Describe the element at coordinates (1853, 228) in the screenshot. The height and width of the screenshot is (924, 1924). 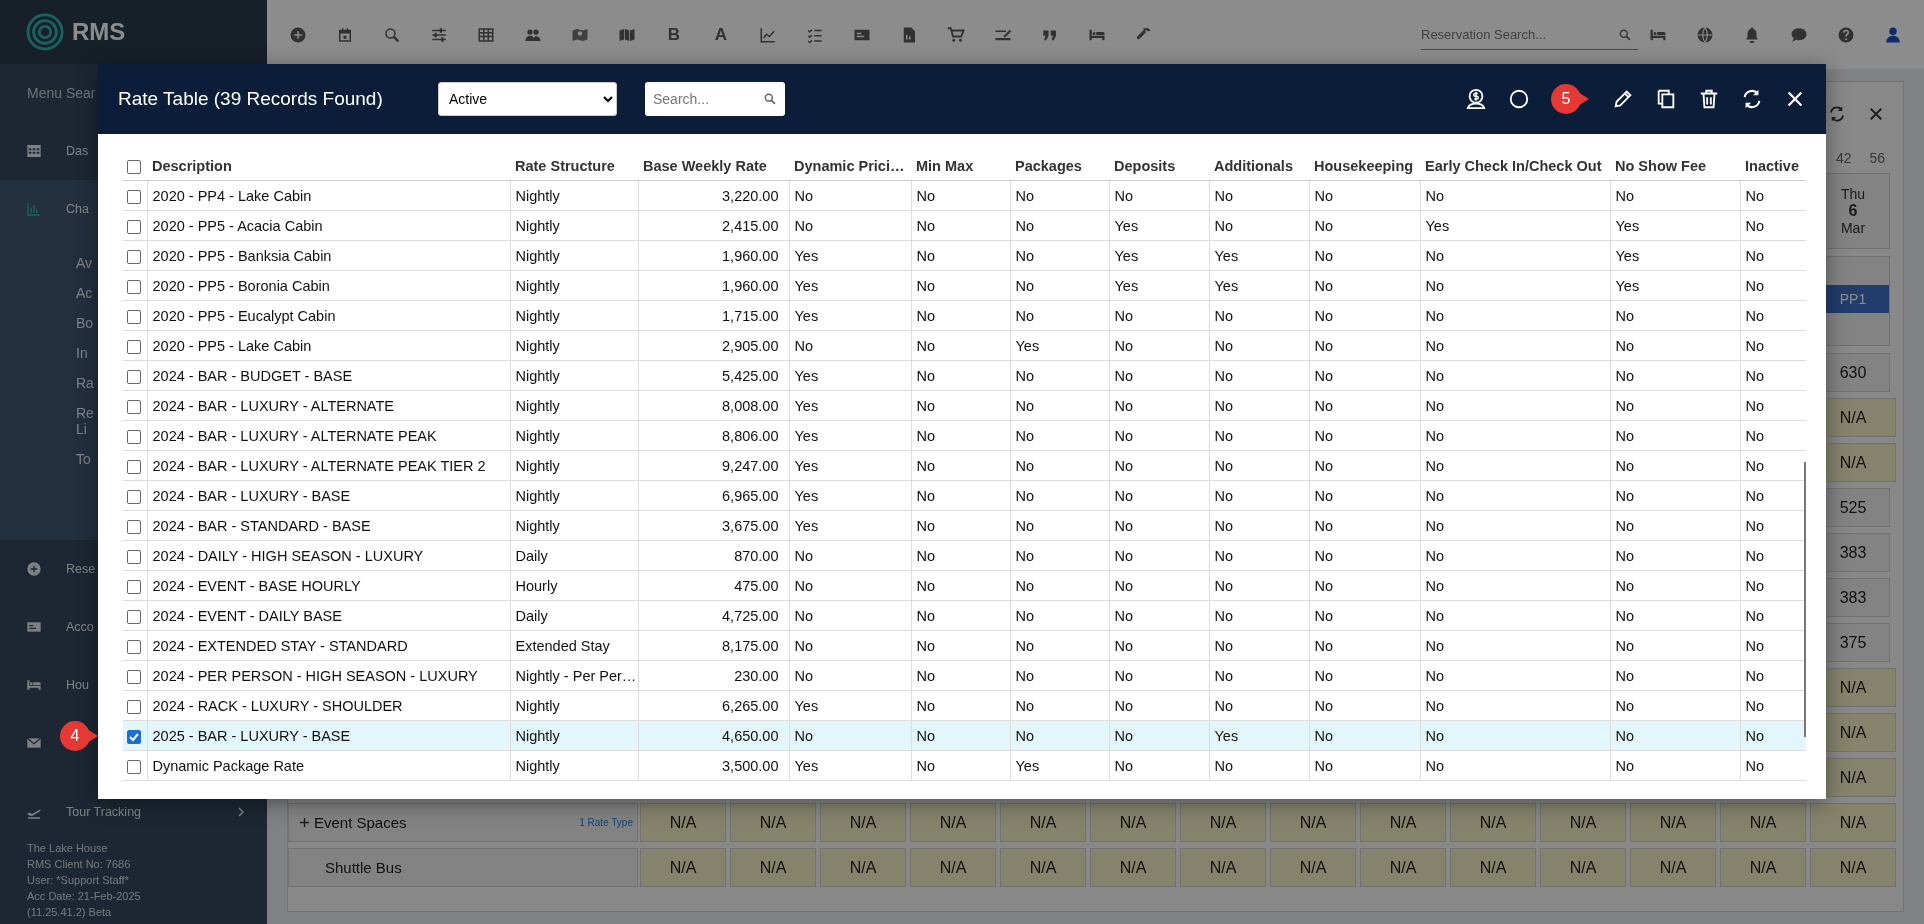
I see `month-label: Mar` at that location.